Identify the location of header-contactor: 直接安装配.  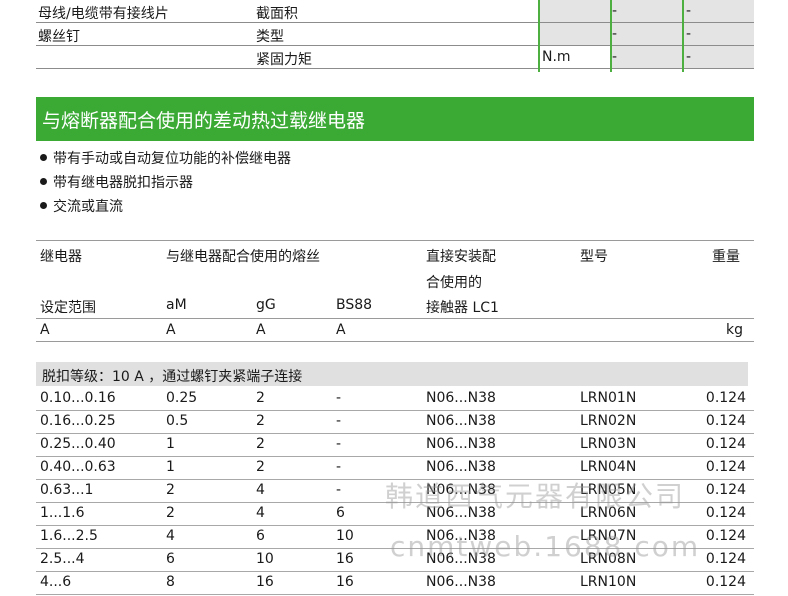
(461, 257).